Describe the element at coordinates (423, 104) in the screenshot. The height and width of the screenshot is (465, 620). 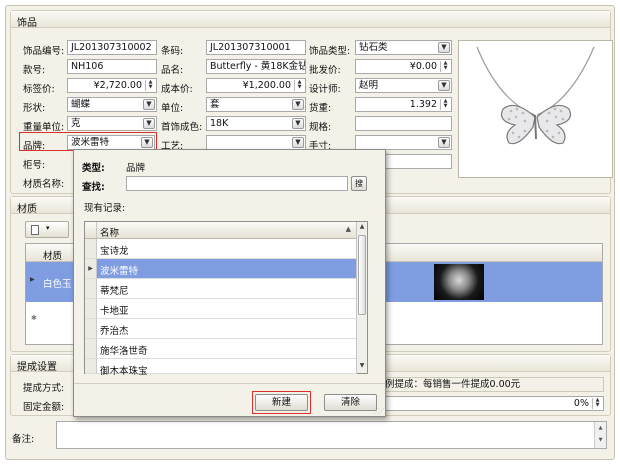
I see `goods-weight-value: 1.392` at that location.